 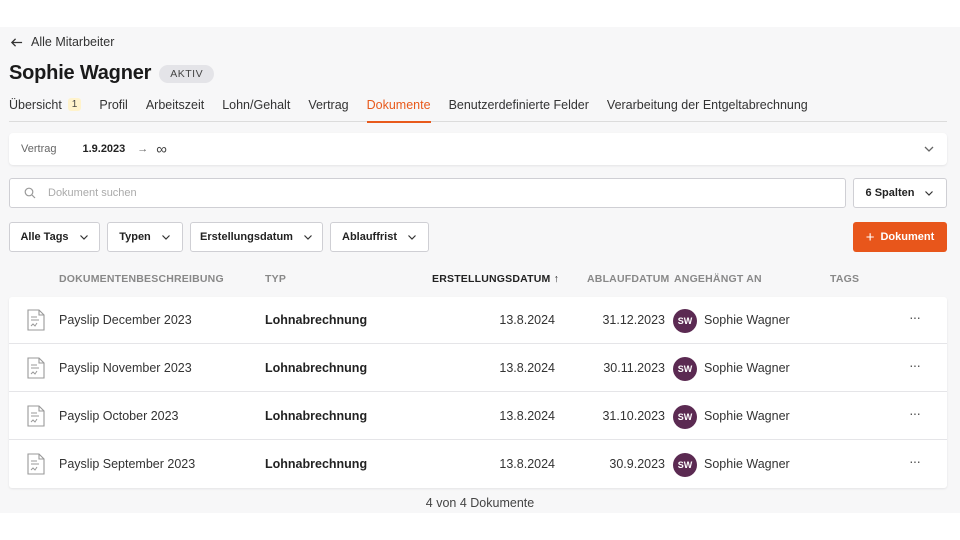 I want to click on filter-label: Ablauffrist, so click(x=369, y=237).